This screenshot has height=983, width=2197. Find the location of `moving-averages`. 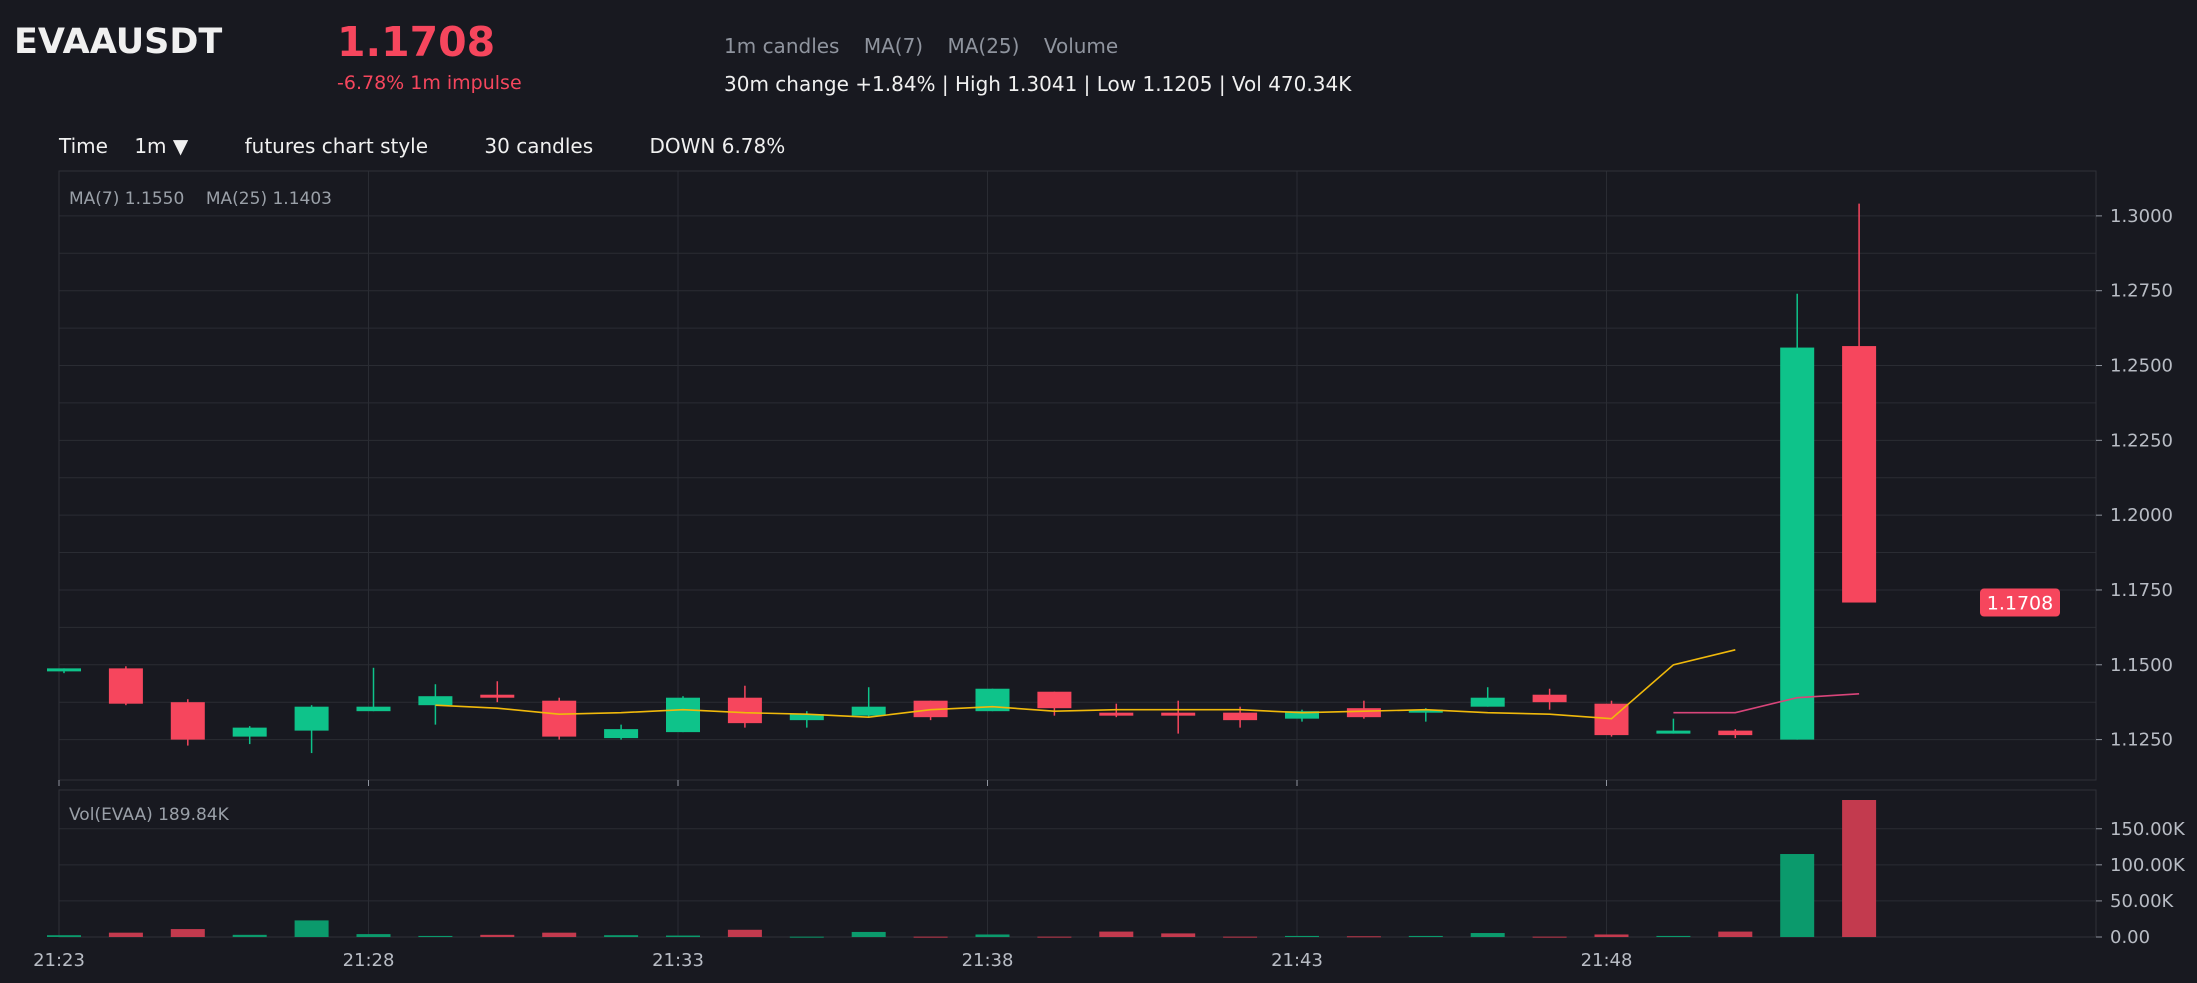

moving-averages is located at coordinates (1147, 684).